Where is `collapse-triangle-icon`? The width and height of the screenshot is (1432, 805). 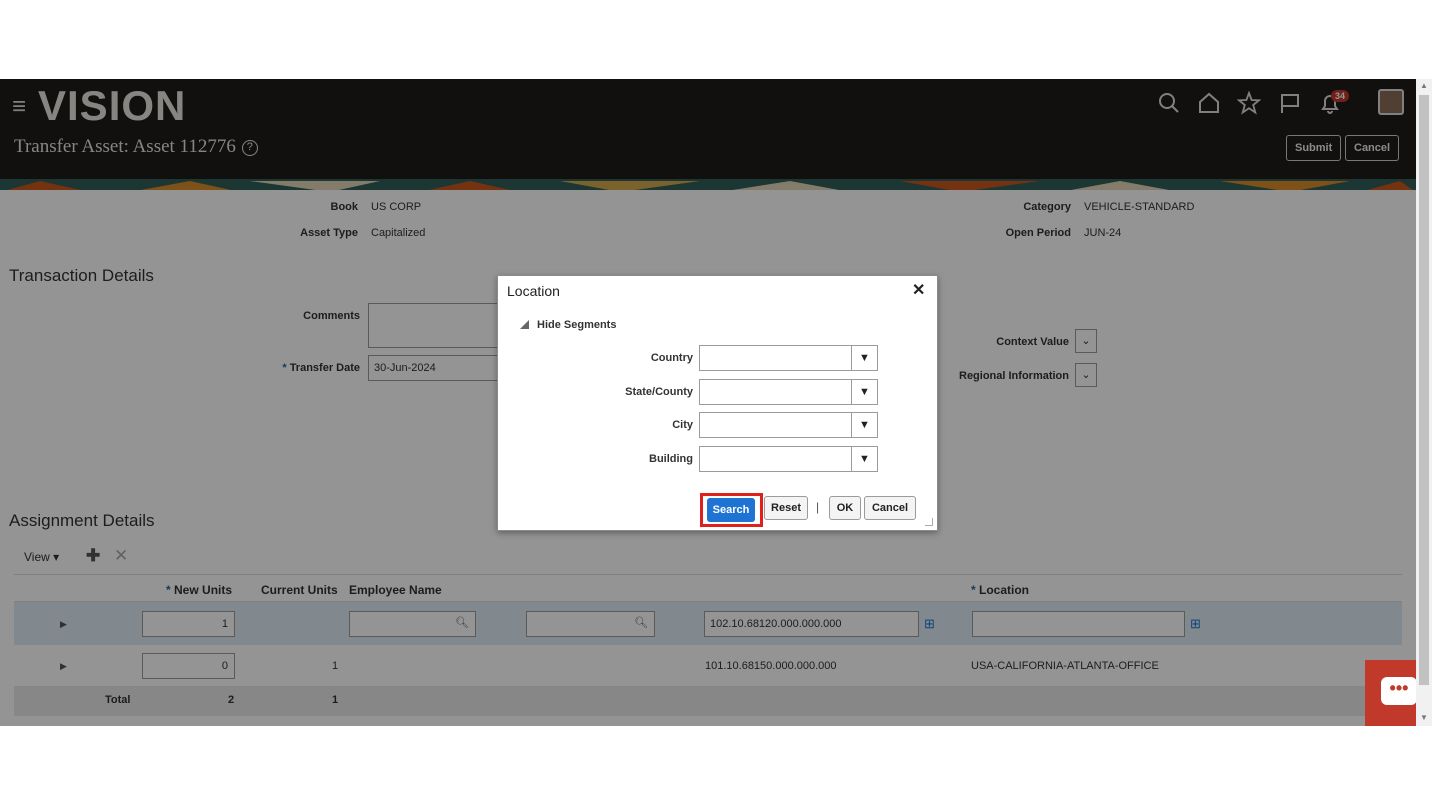 collapse-triangle-icon is located at coordinates (524, 324).